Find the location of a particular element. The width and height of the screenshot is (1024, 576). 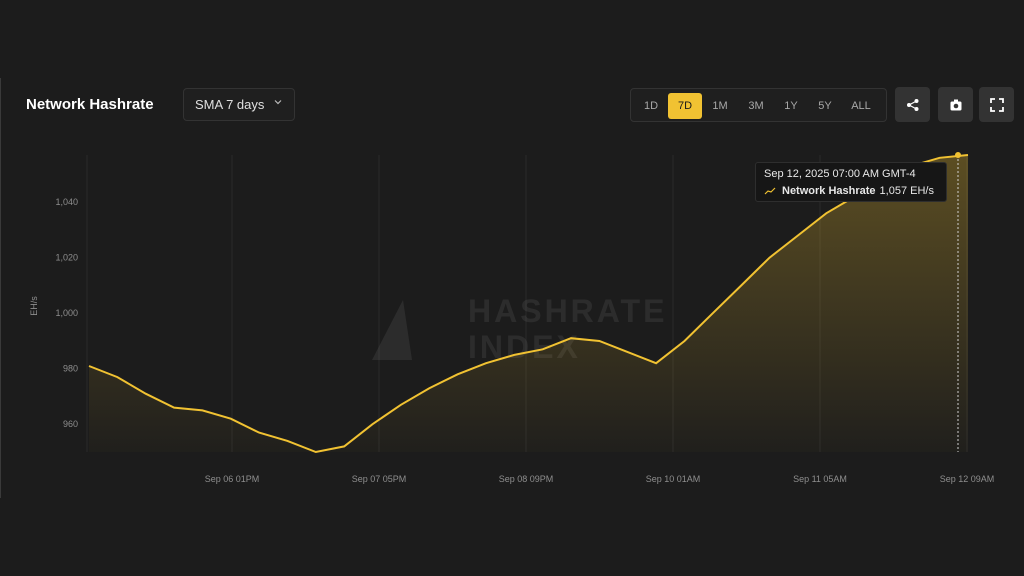

tooltip-value: 1,057 EH/s is located at coordinates (906, 191).